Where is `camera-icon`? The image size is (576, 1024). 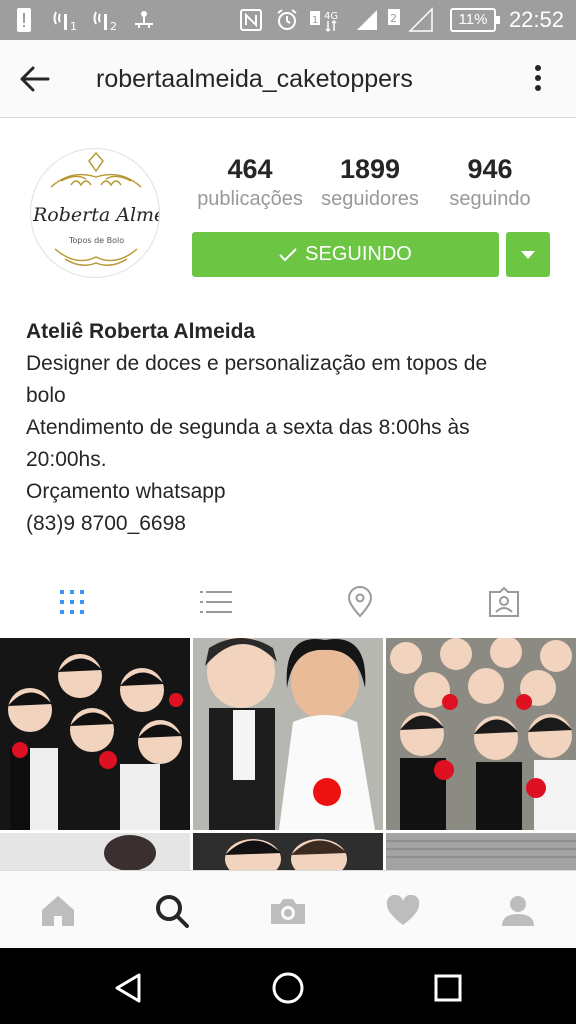
camera-icon is located at coordinates (288, 911).